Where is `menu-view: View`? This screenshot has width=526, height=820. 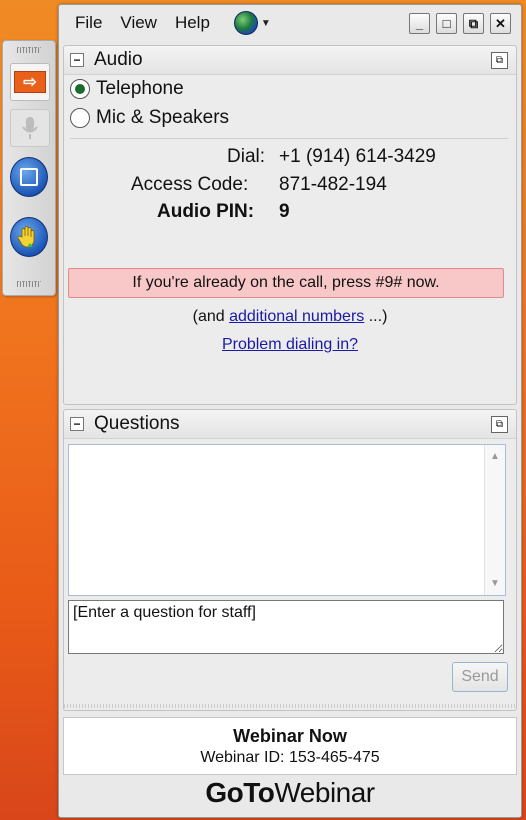 menu-view: View is located at coordinates (138, 23).